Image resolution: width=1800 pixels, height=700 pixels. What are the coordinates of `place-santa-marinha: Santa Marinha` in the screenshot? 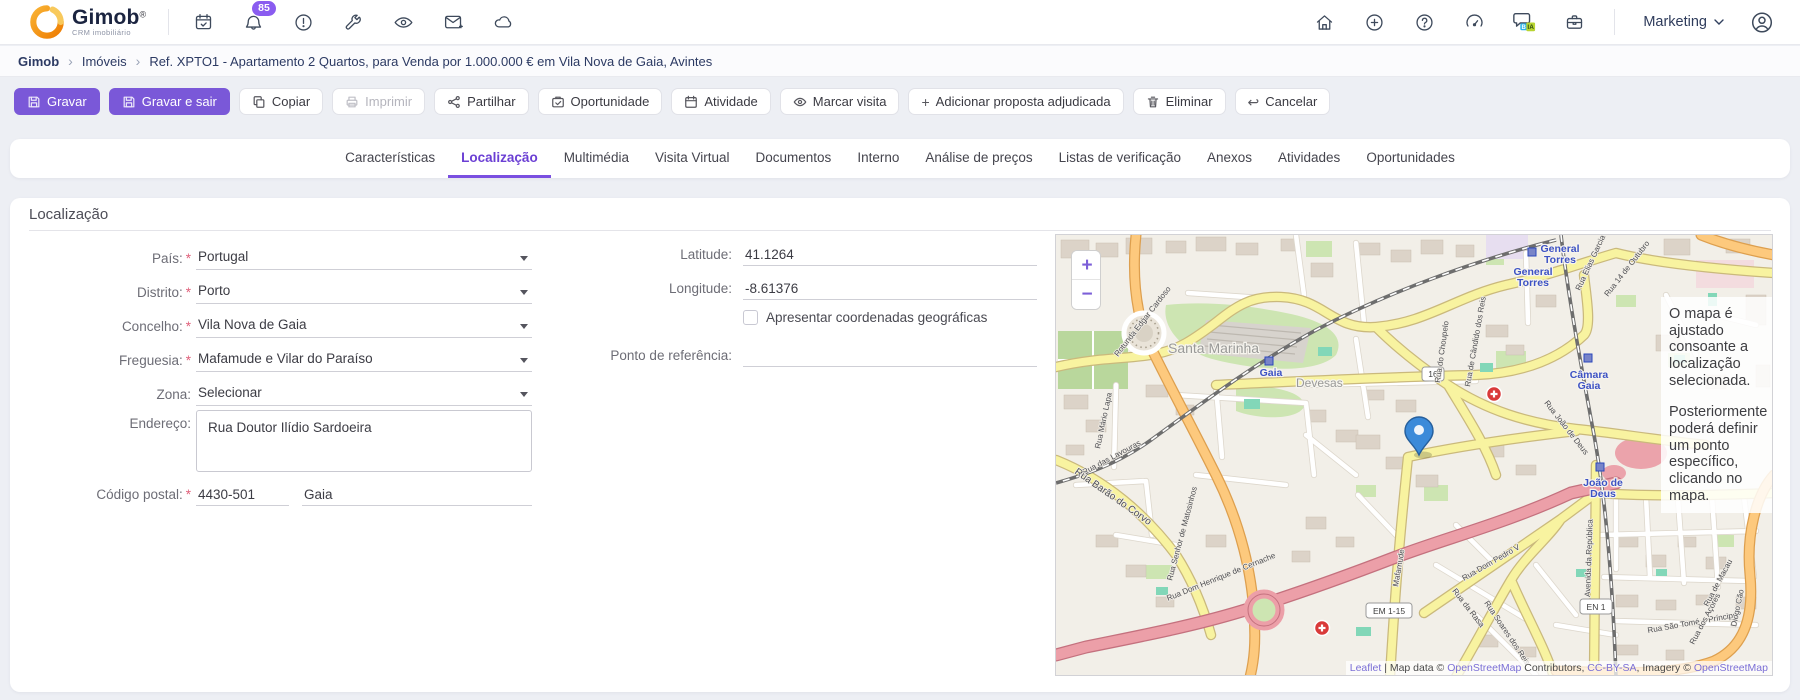 It's located at (1213, 348).